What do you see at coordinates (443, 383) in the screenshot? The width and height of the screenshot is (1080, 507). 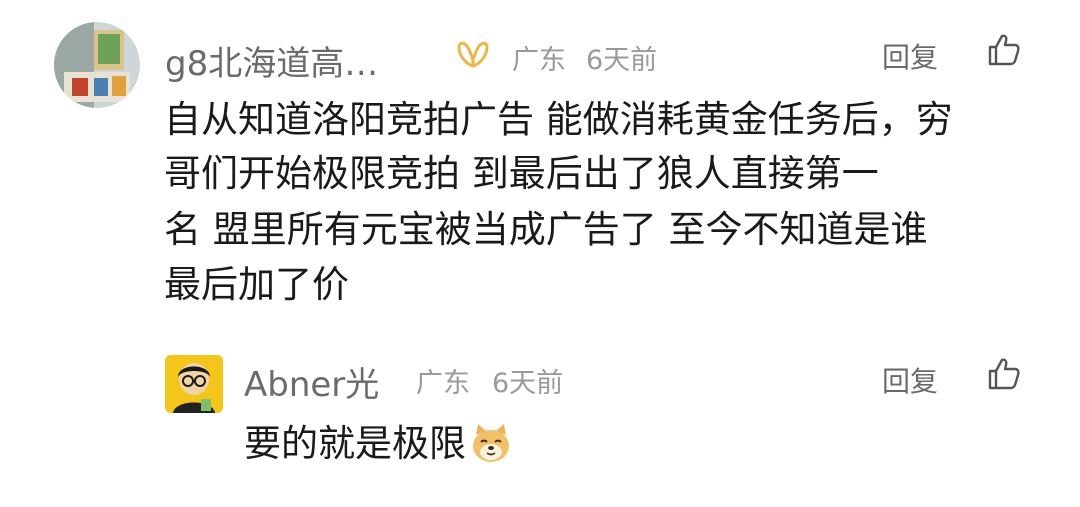 I see `reply-location: 广东` at bounding box center [443, 383].